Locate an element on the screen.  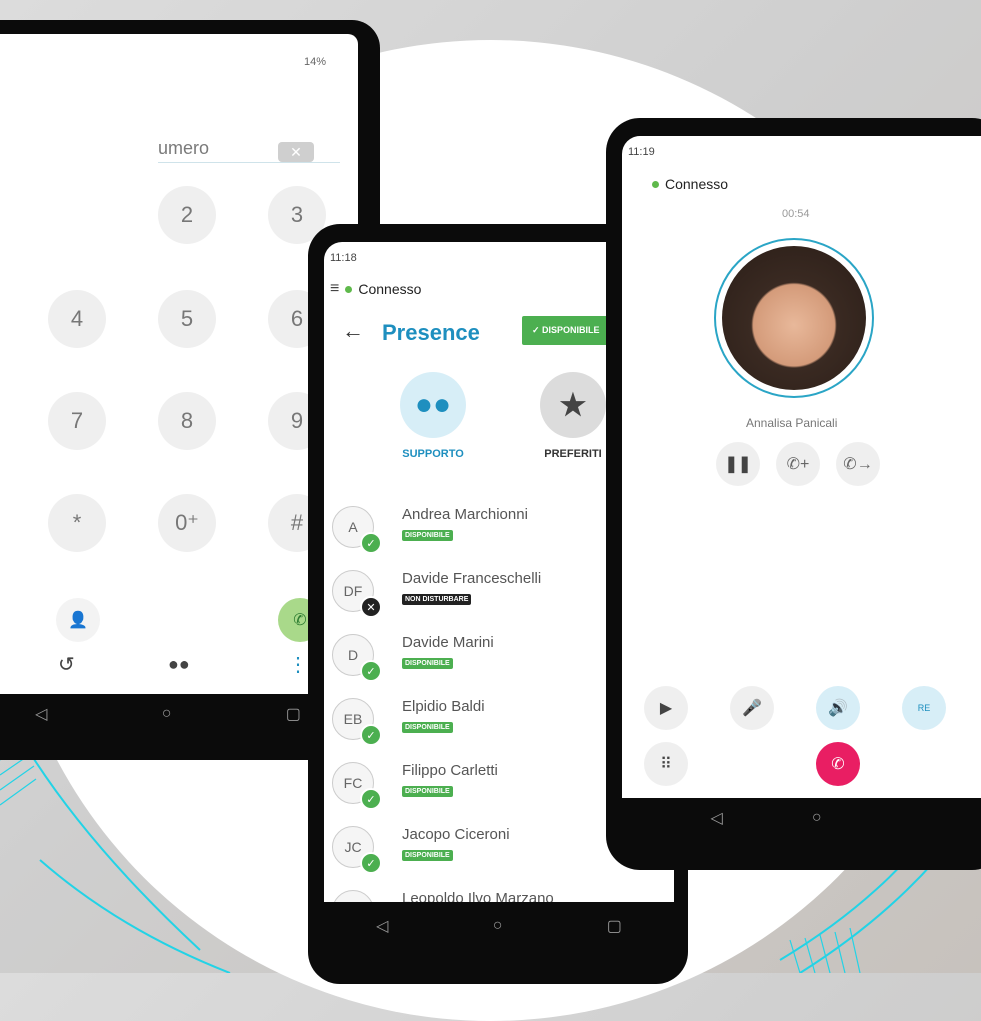
hangup-icon: ✆ is located at coordinates (838, 764).